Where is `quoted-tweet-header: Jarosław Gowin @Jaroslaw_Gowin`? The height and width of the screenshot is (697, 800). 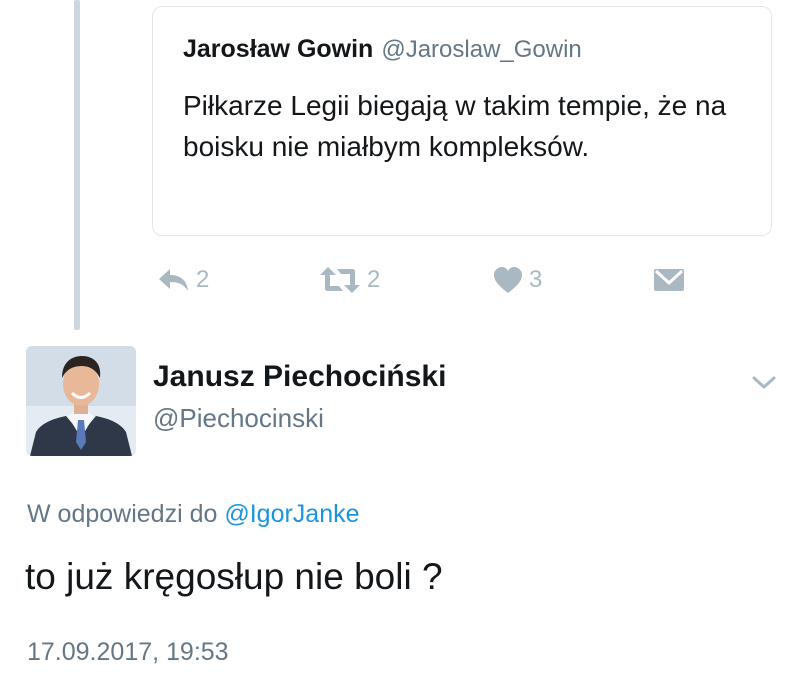 quoted-tweet-header: Jarosław Gowin @Jaroslaw_Gowin is located at coordinates (382, 49).